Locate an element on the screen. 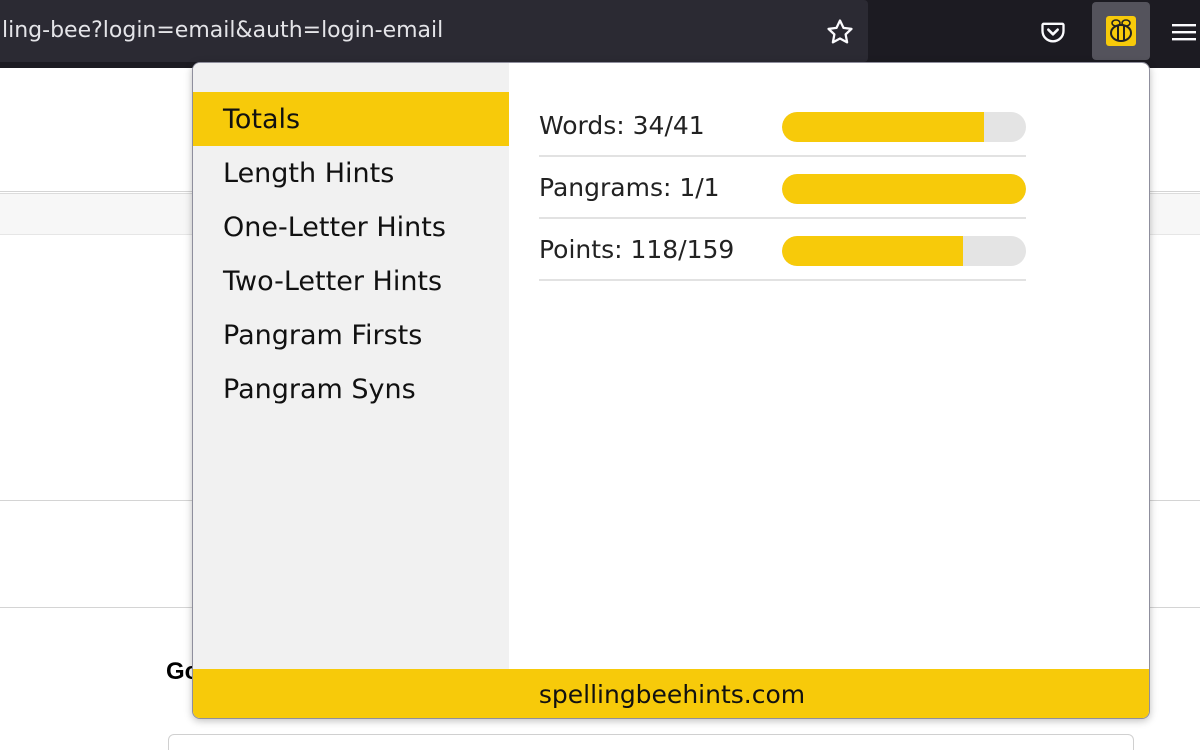 The image size is (1200, 750). nav-item-length-hints: Length Hints is located at coordinates (351, 173).